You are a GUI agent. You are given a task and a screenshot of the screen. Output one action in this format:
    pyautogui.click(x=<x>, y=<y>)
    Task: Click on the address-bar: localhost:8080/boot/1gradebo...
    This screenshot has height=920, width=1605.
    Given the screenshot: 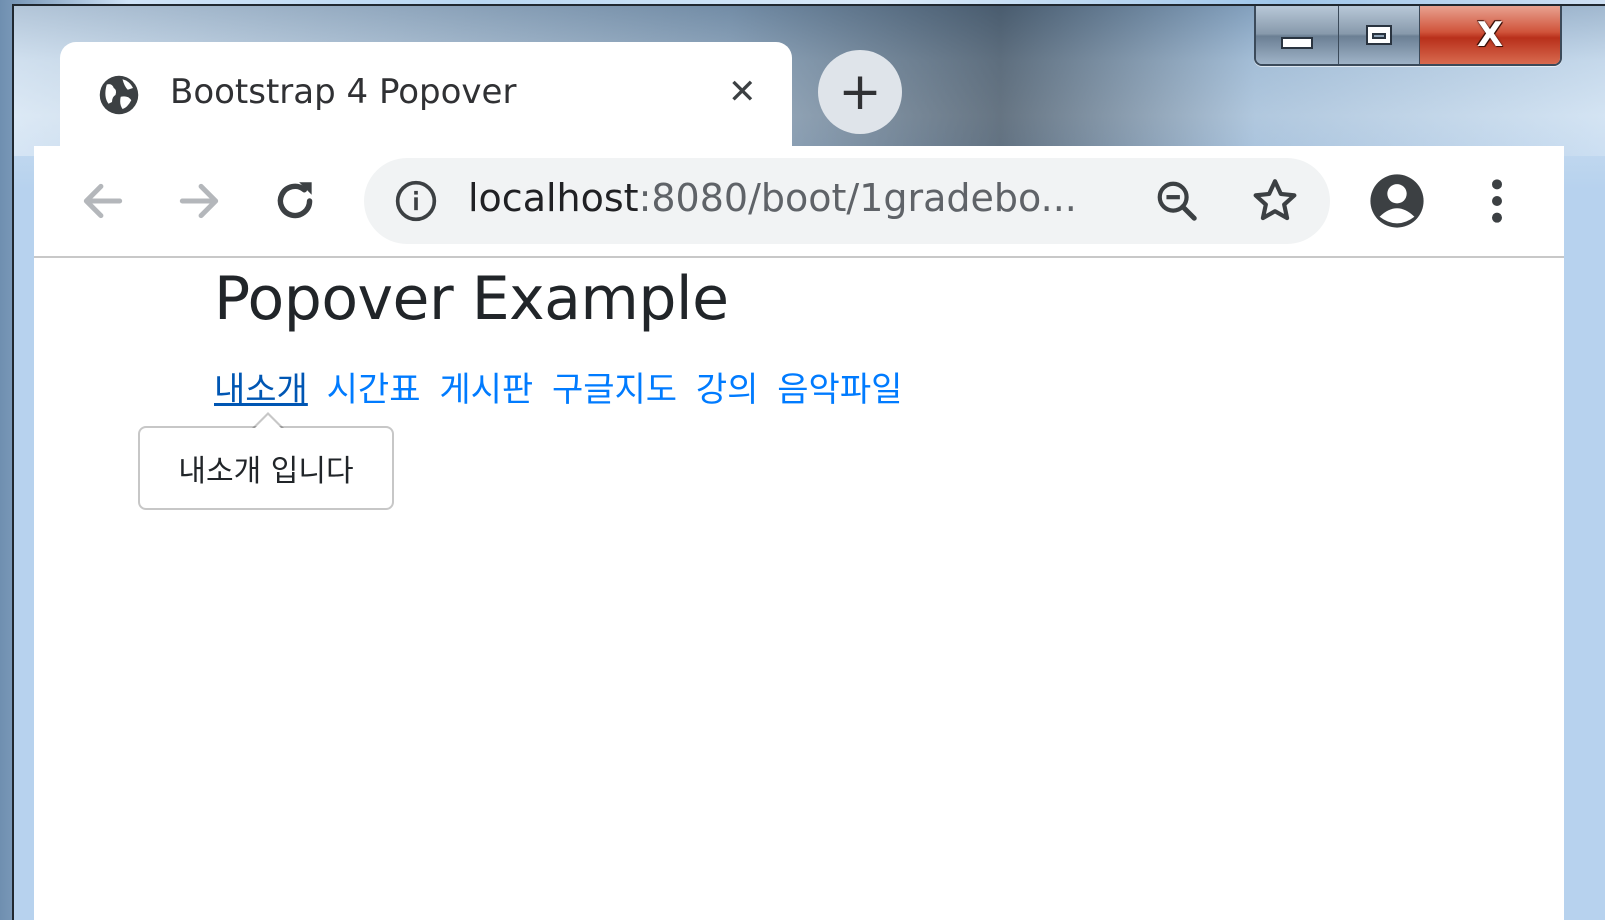 What is the action you would take?
    pyautogui.click(x=847, y=201)
    